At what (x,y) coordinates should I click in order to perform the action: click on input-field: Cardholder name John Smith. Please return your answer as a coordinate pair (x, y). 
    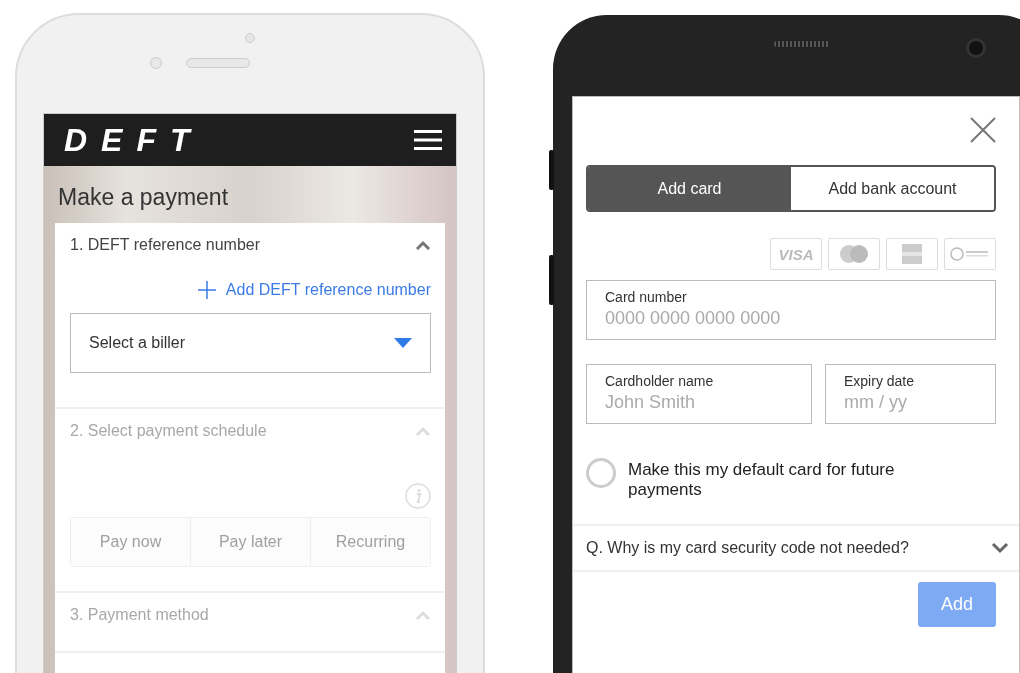
    Looking at the image, I should click on (699, 394).